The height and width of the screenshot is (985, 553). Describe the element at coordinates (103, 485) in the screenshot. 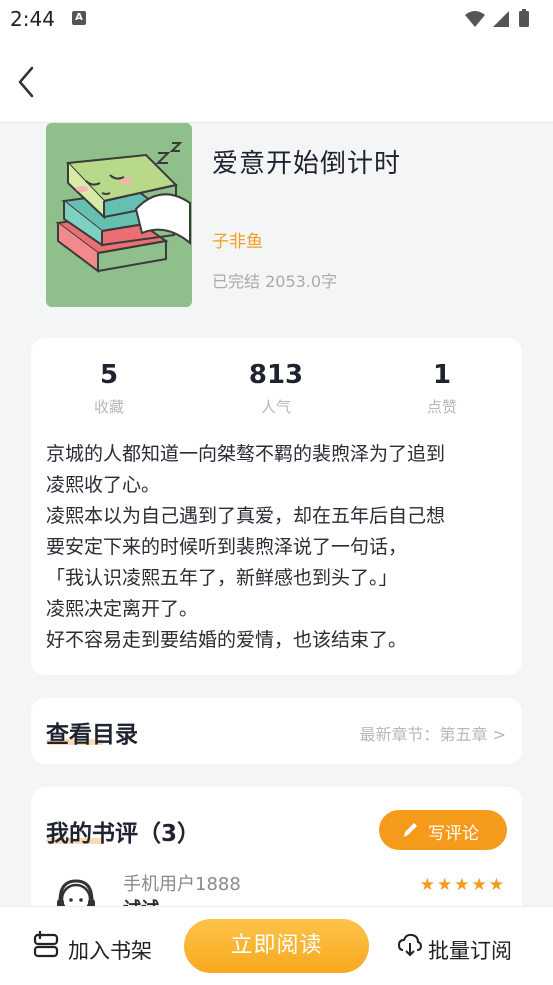

I see `synopsis-line: 凌熙收了心。` at that location.